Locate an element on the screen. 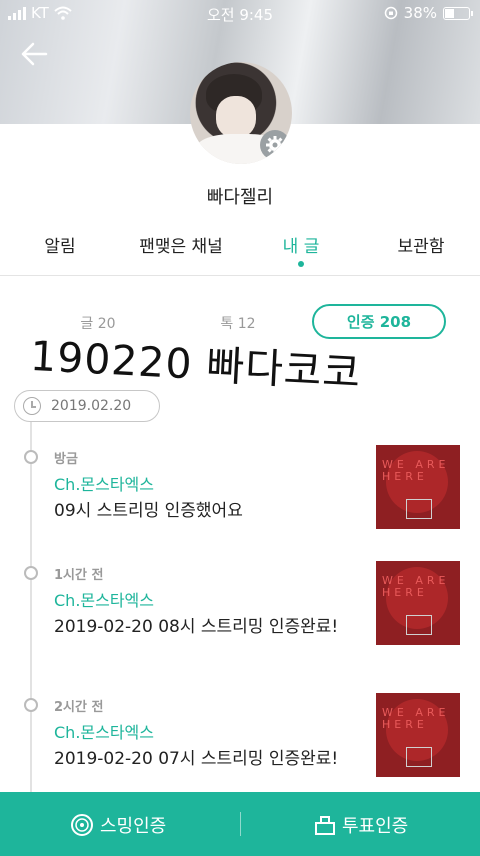  tab-my-posts: 내 글 is located at coordinates (301, 244).